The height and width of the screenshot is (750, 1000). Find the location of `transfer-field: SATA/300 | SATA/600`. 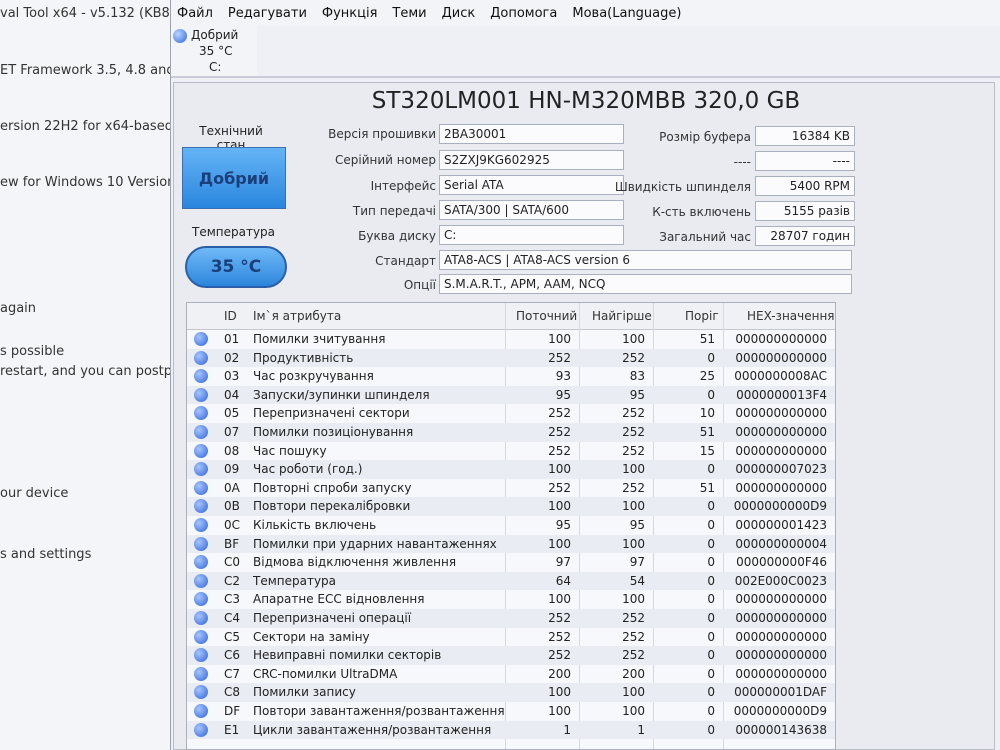

transfer-field: SATA/300 | SATA/600 is located at coordinates (531, 210).